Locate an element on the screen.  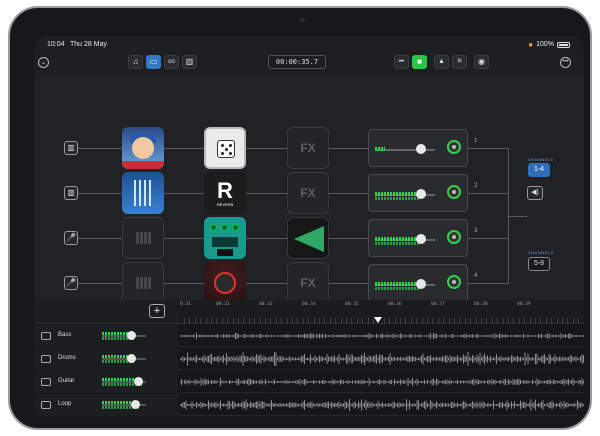
fx-slot-1: FX is located at coordinates (308, 148).